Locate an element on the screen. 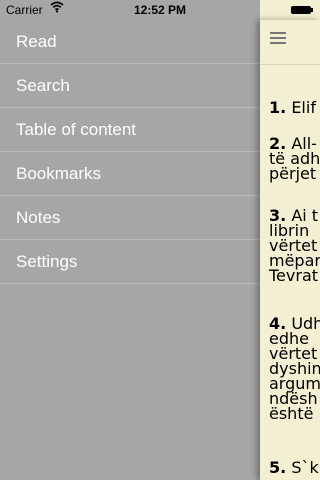  verse-line: është is located at coordinates (291, 413).